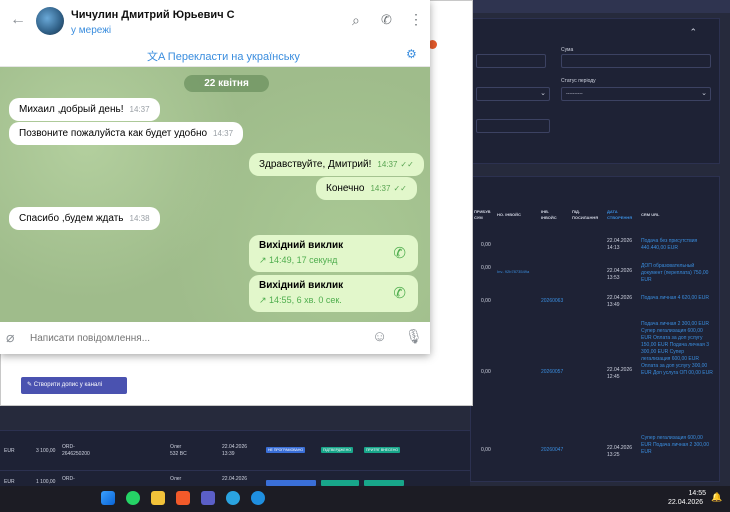 This screenshot has width=730, height=512. What do you see at coordinates (68, 479) in the screenshot?
I see `order-cell: ORD-` at bounding box center [68, 479].